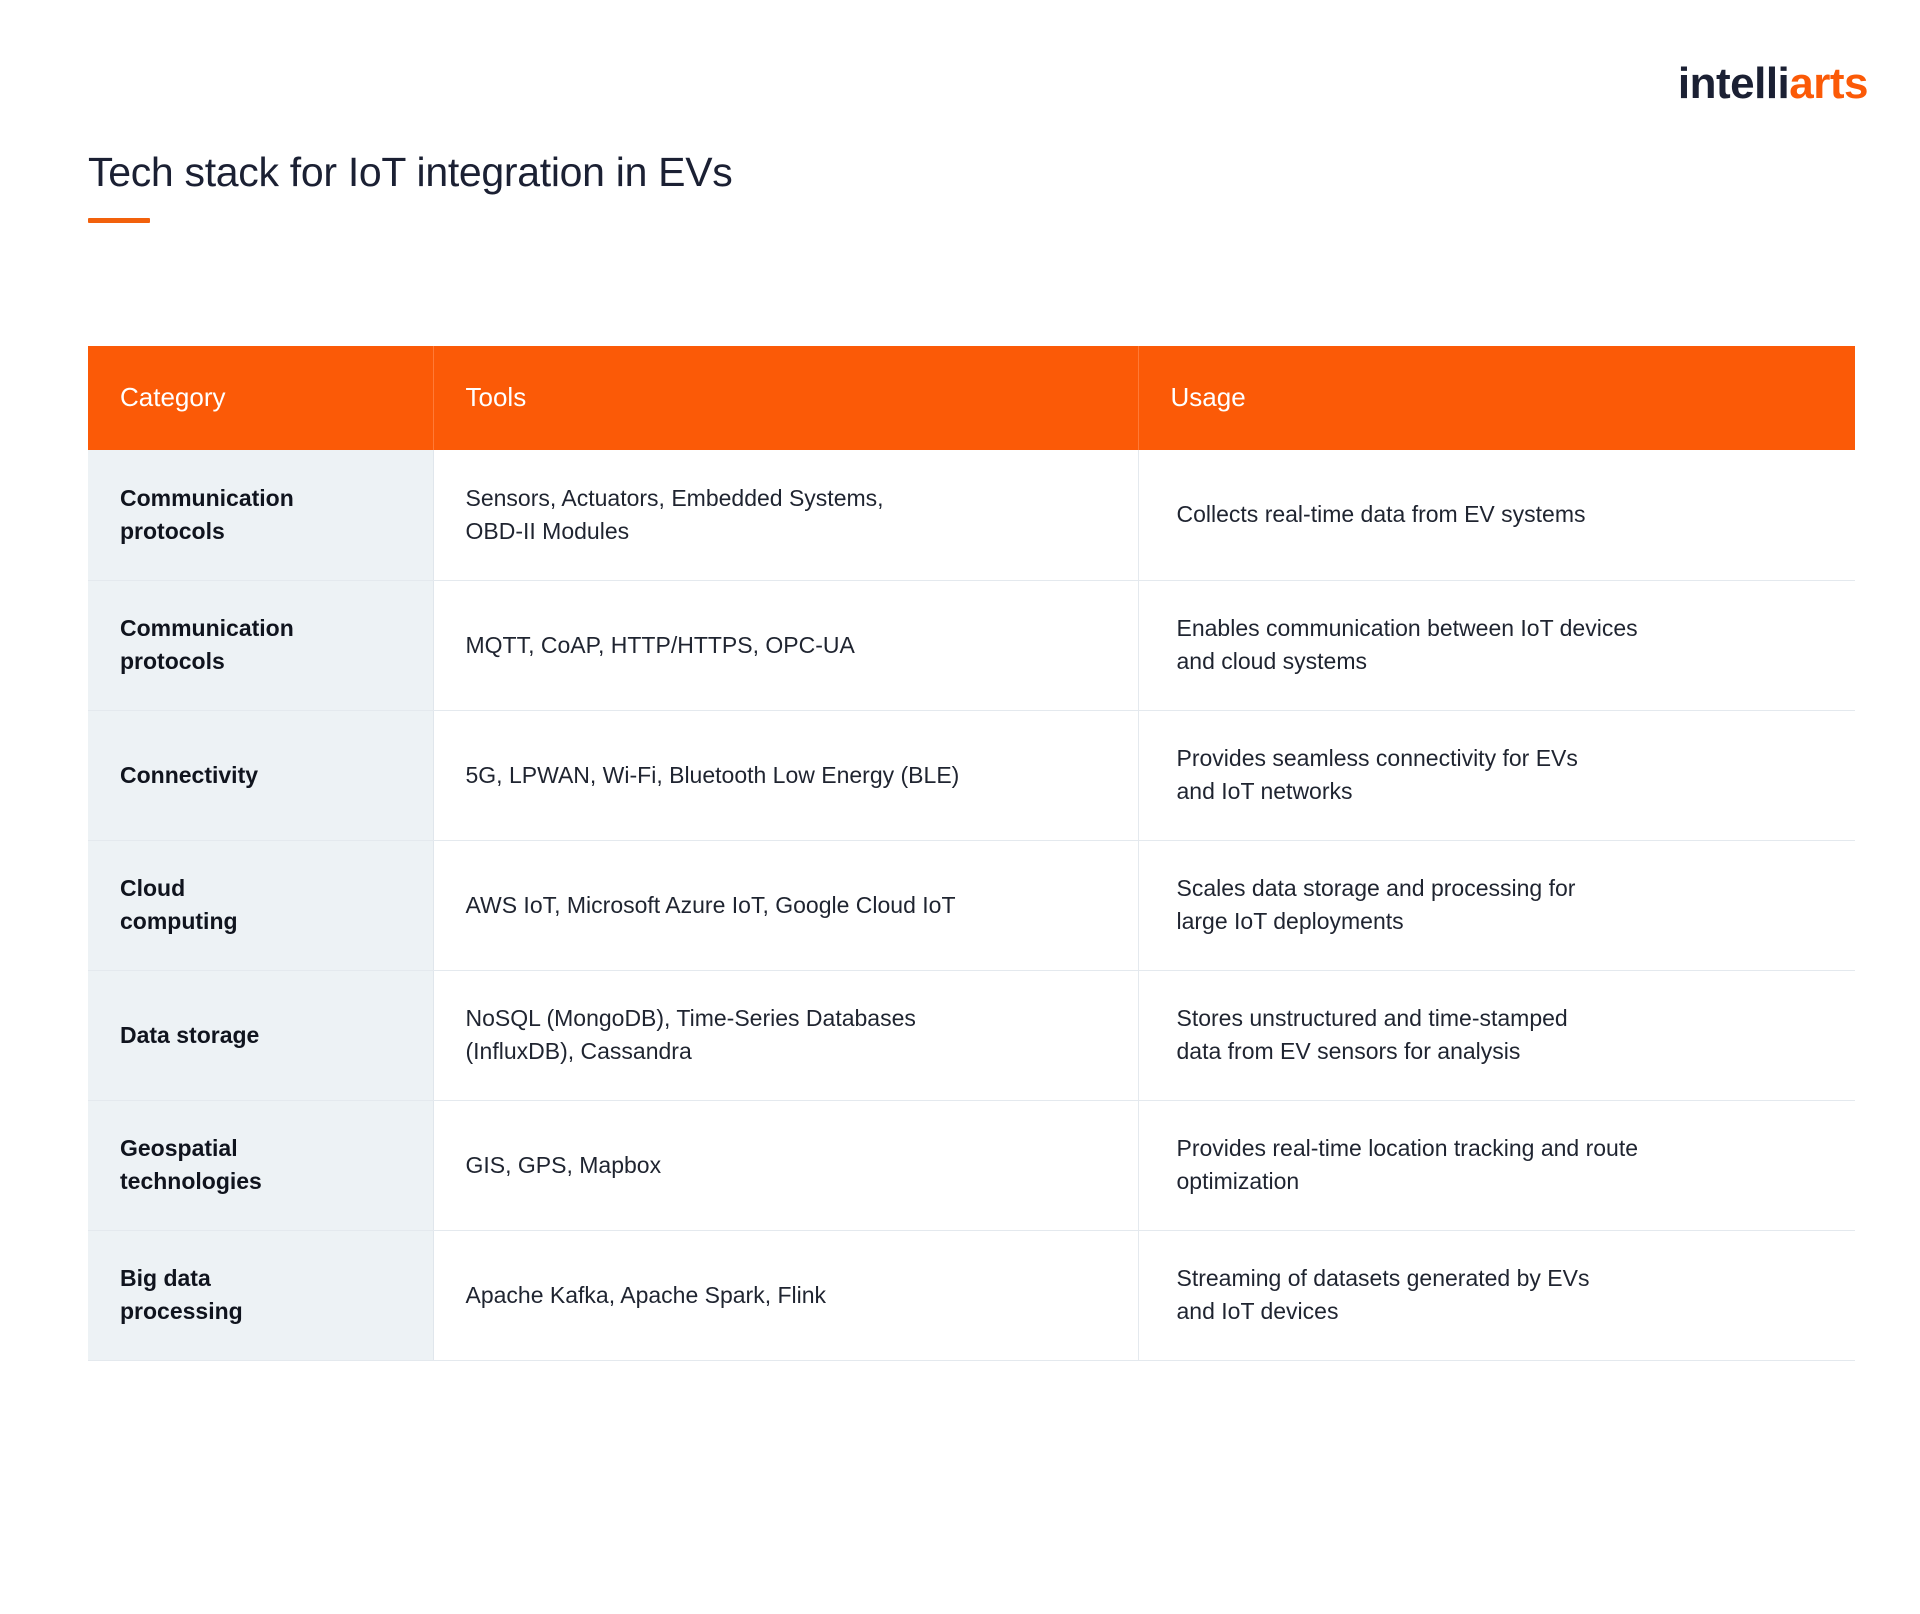 The width and height of the screenshot is (1920, 1614). I want to click on category-line-1: Connectivity, so click(189, 774).